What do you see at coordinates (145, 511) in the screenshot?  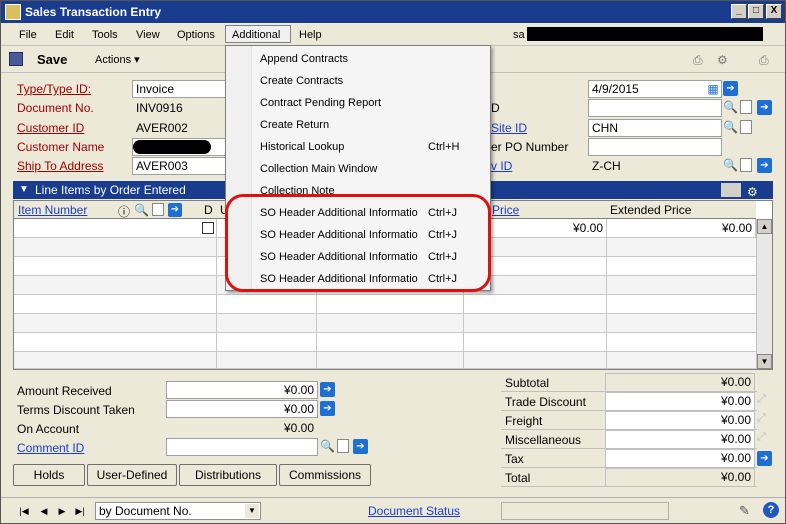 I see `sort-by-value: by Document No.` at bounding box center [145, 511].